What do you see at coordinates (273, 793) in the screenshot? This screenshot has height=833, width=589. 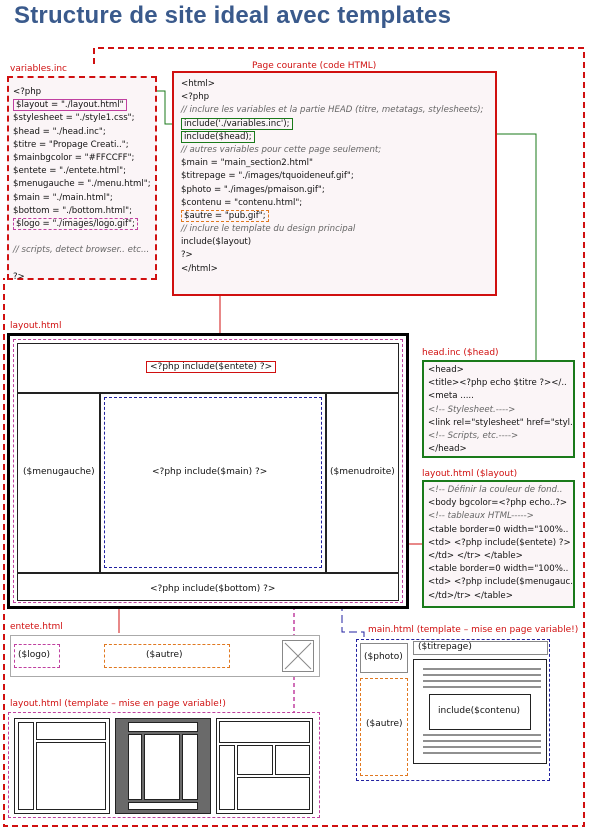 I see `template-3-bottom` at bounding box center [273, 793].